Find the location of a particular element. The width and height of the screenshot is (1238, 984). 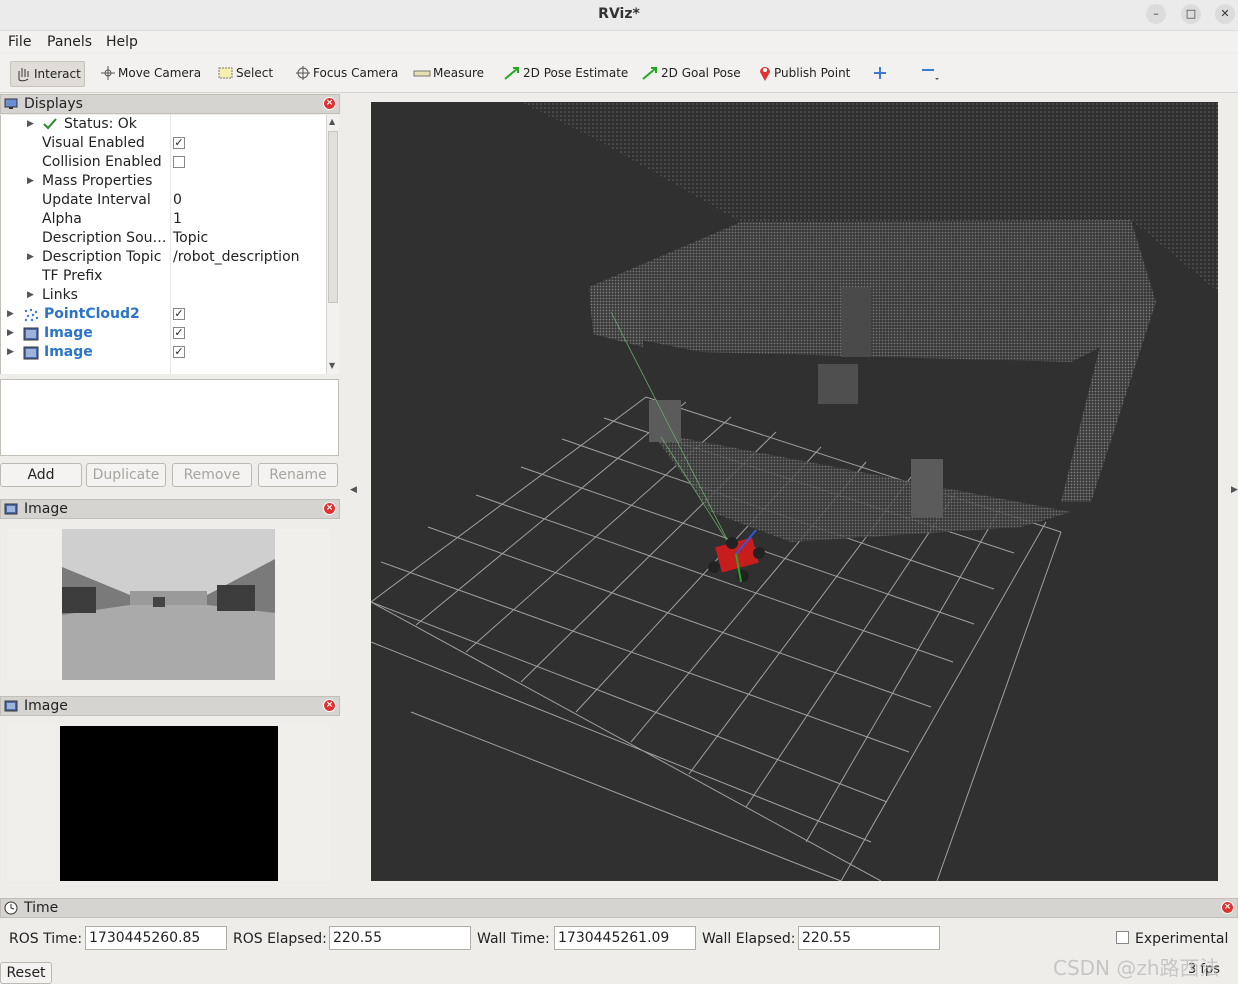

watermark: CSDN @zh路西法 is located at coordinates (1136, 968).